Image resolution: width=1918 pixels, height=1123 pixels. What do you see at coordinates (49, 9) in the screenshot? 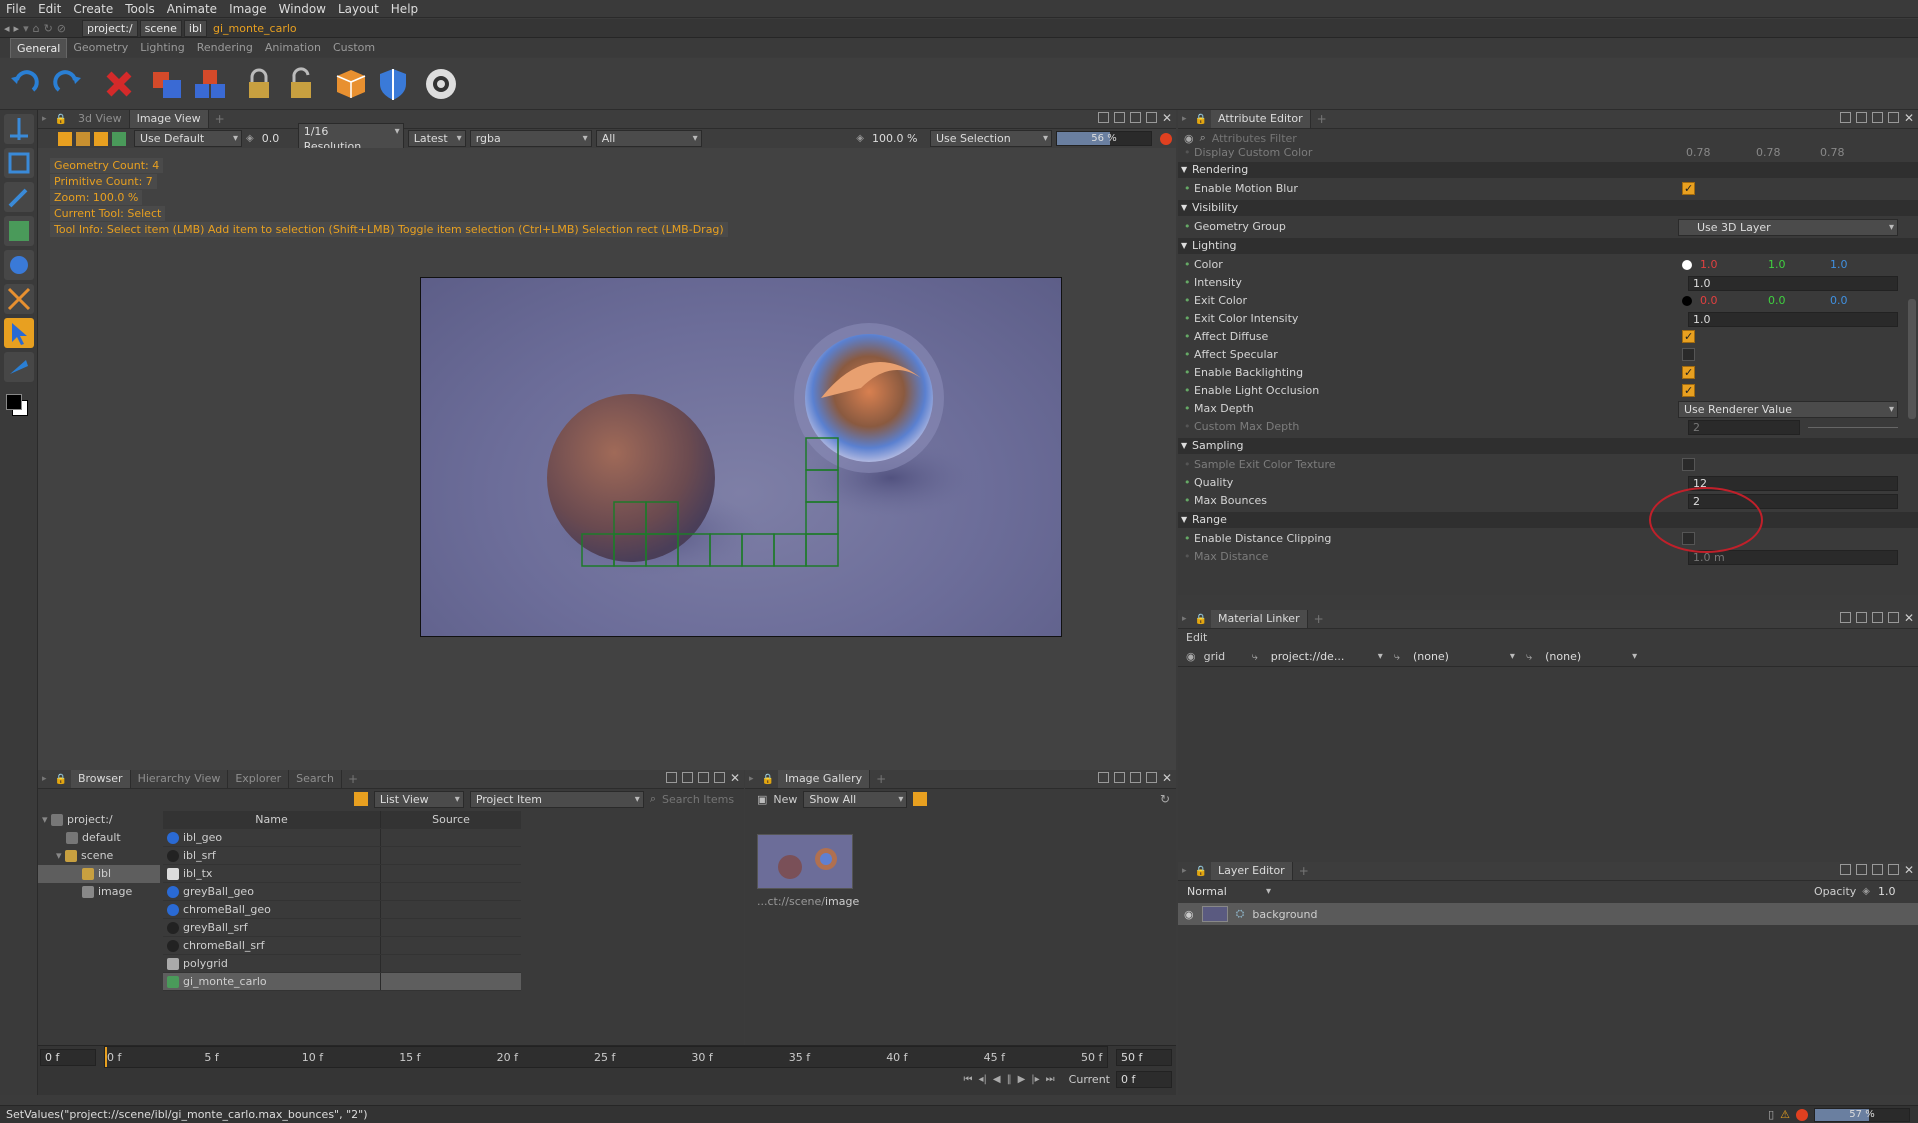
I see `menu-edit: Edit` at bounding box center [49, 9].